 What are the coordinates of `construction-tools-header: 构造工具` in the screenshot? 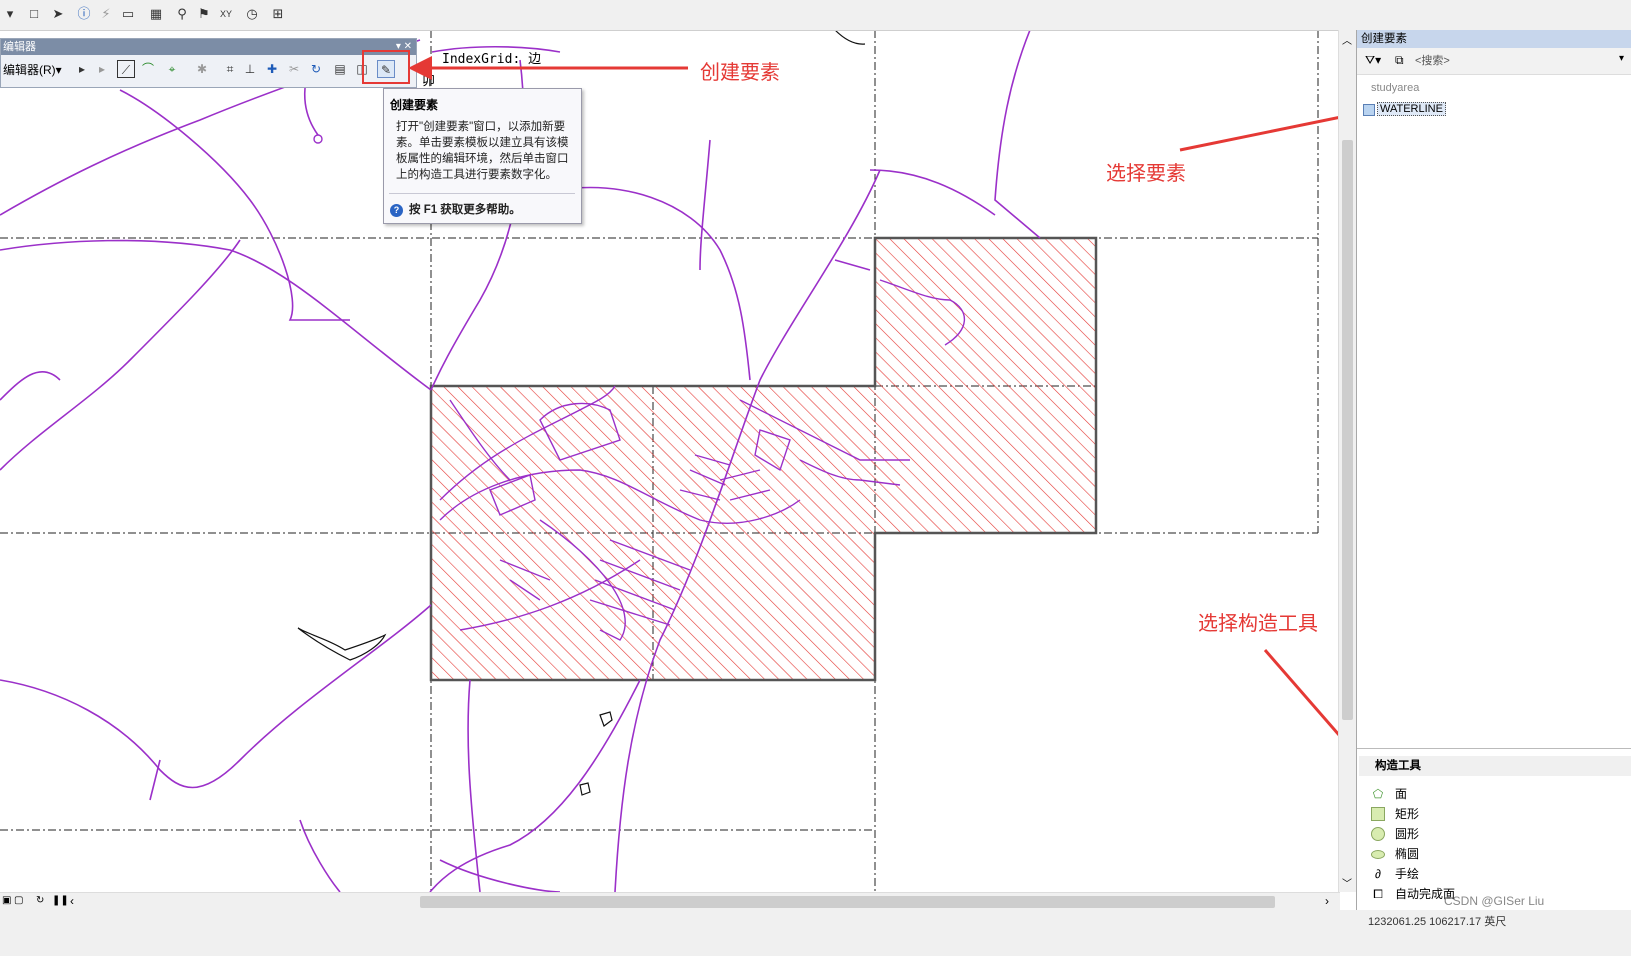 It's located at (1495, 766).